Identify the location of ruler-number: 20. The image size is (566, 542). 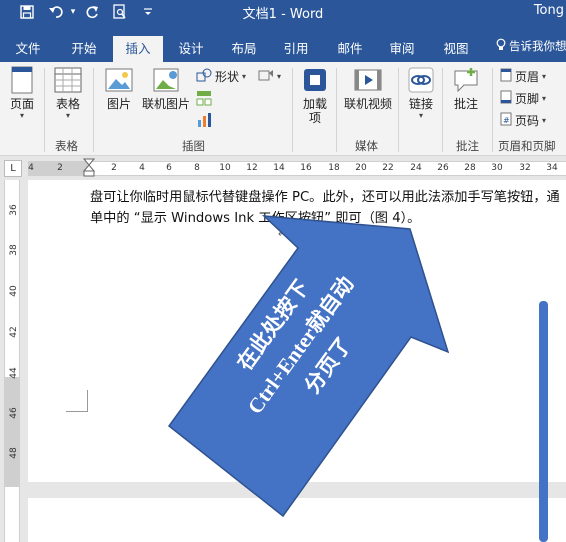
(361, 168).